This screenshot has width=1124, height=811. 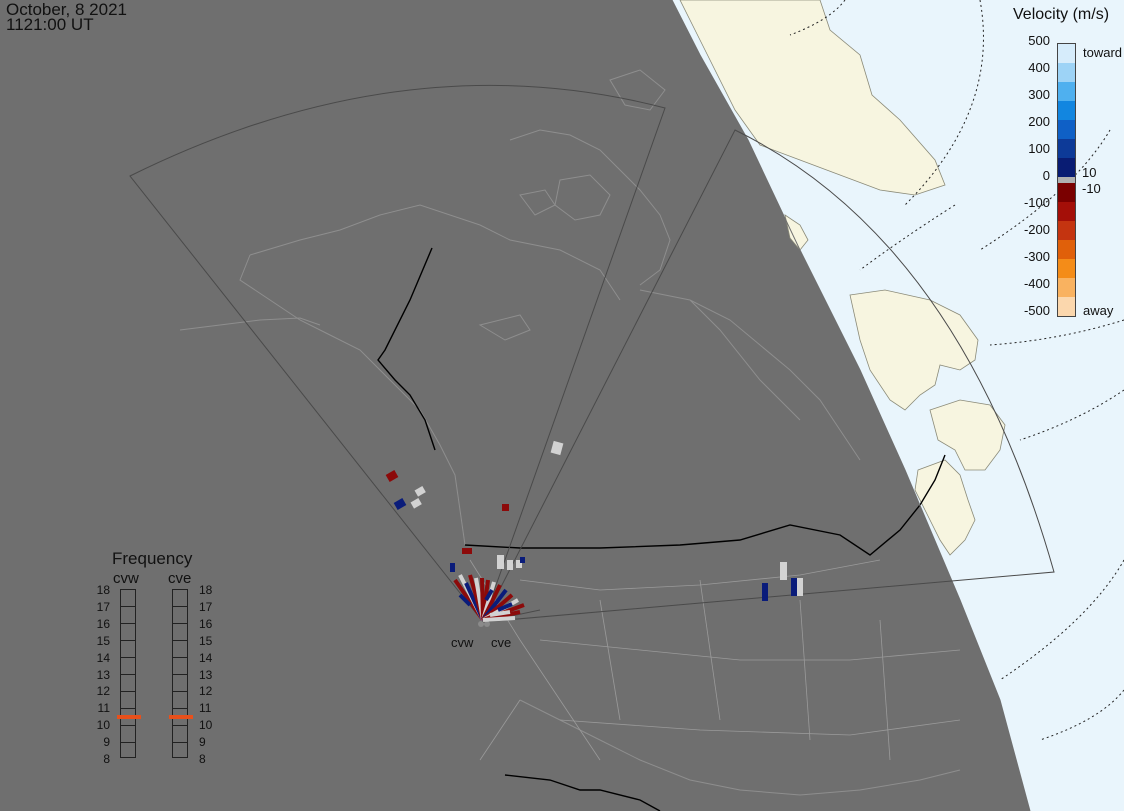 What do you see at coordinates (594, 520) in the screenshot?
I see `echo-cells` at bounding box center [594, 520].